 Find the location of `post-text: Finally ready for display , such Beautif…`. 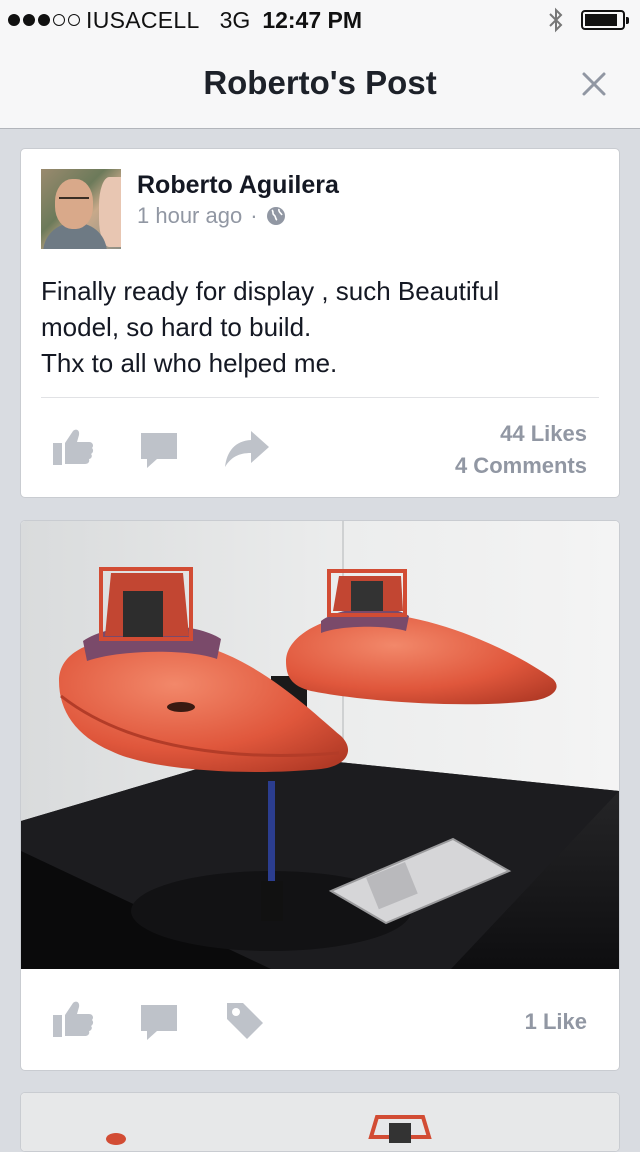

post-text: Finally ready for display , such Beautif… is located at coordinates (321, 327).